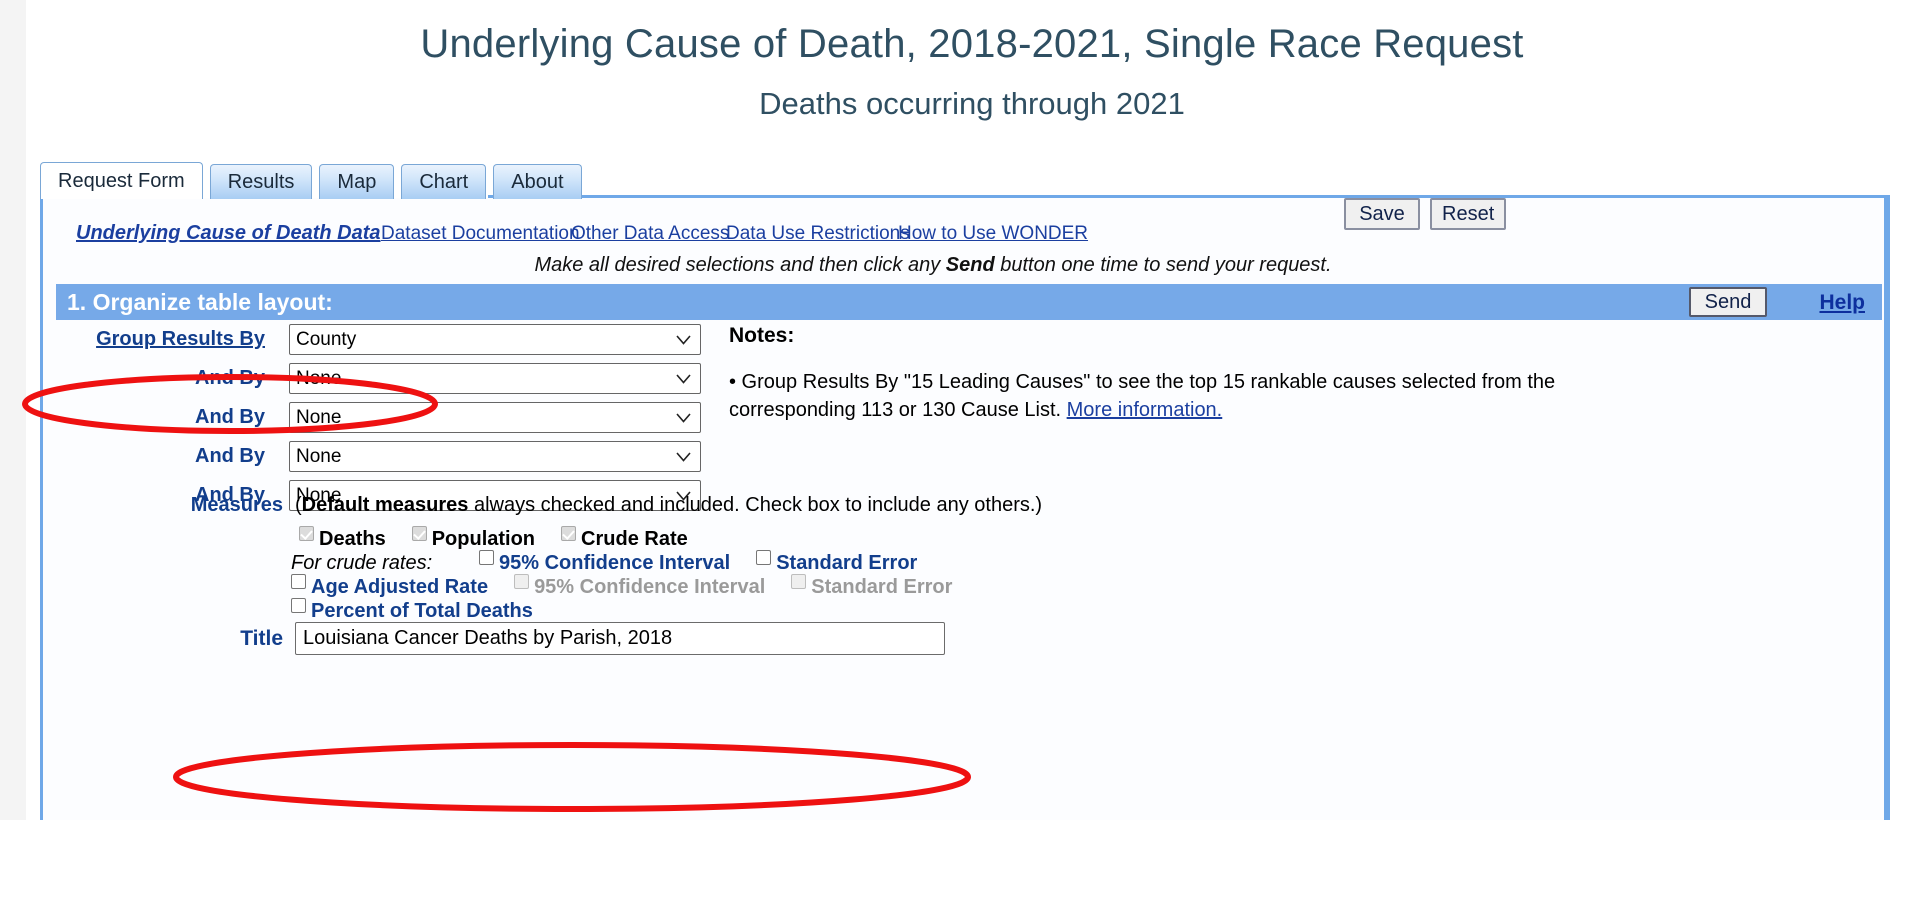 The width and height of the screenshot is (1918, 918). What do you see at coordinates (121, 180) in the screenshot?
I see `tab-request-form: Request Form` at bounding box center [121, 180].